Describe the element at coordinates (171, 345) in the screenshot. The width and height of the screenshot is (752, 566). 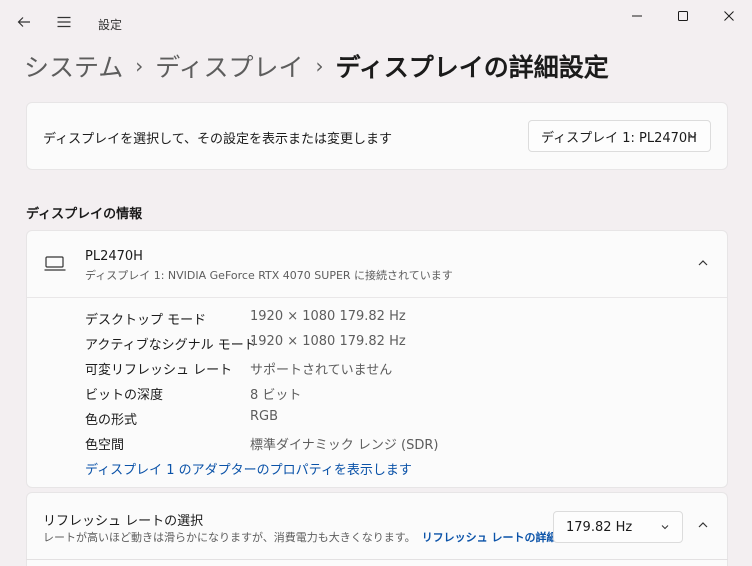
I see `info-row-key: アクティブなシグナル モード` at that location.